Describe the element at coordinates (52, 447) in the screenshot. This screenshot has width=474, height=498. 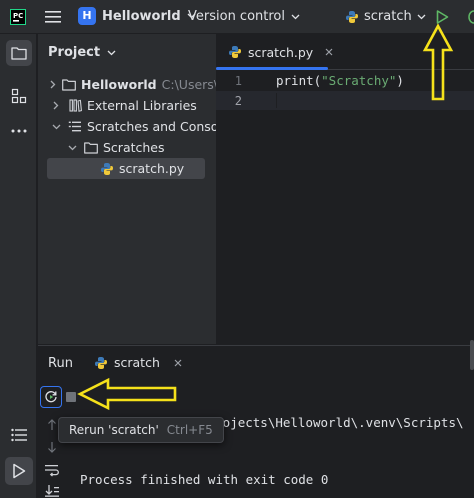
I see `scroll-down-icon` at that location.